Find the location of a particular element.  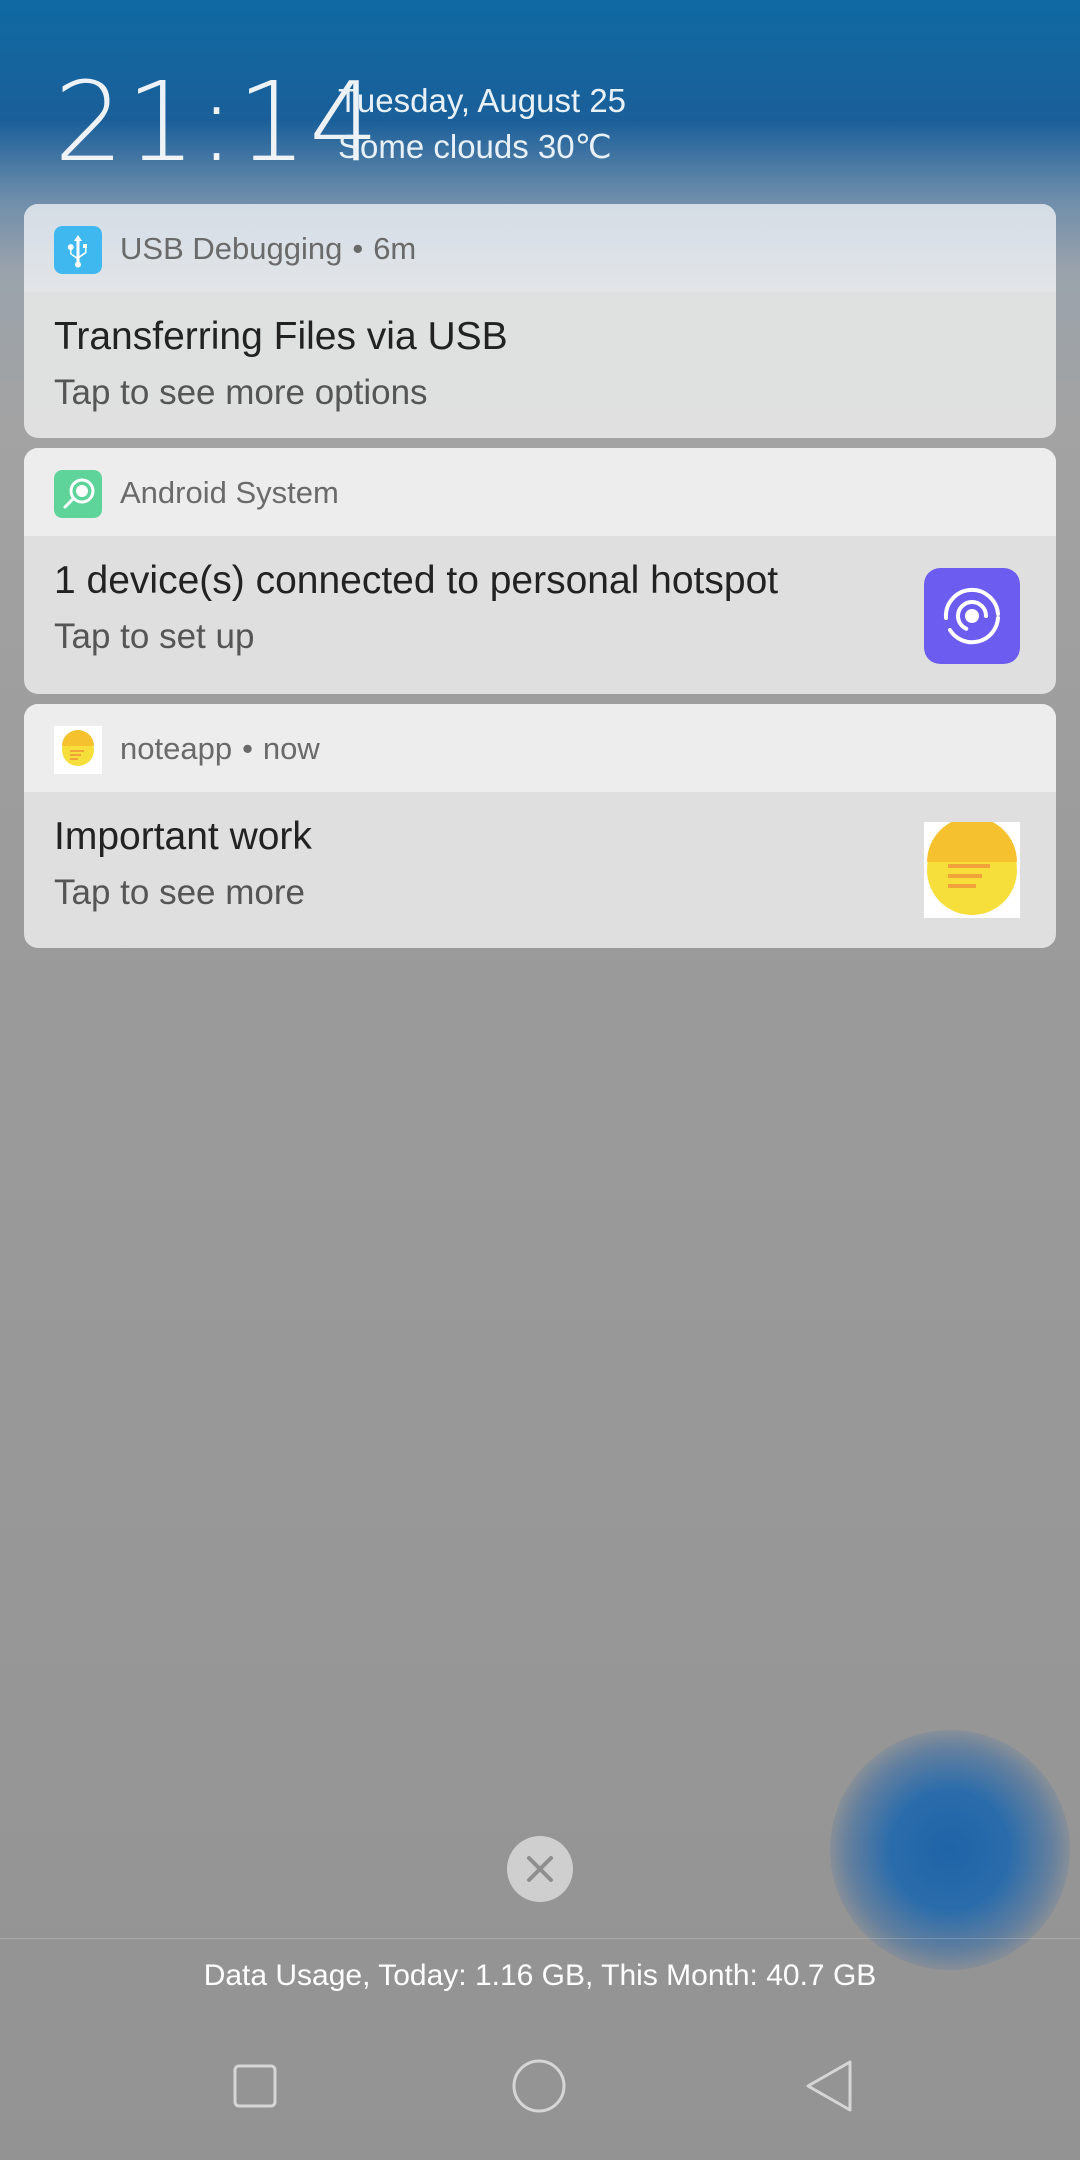

notification-app-label: noteapp • now is located at coordinates (220, 749).